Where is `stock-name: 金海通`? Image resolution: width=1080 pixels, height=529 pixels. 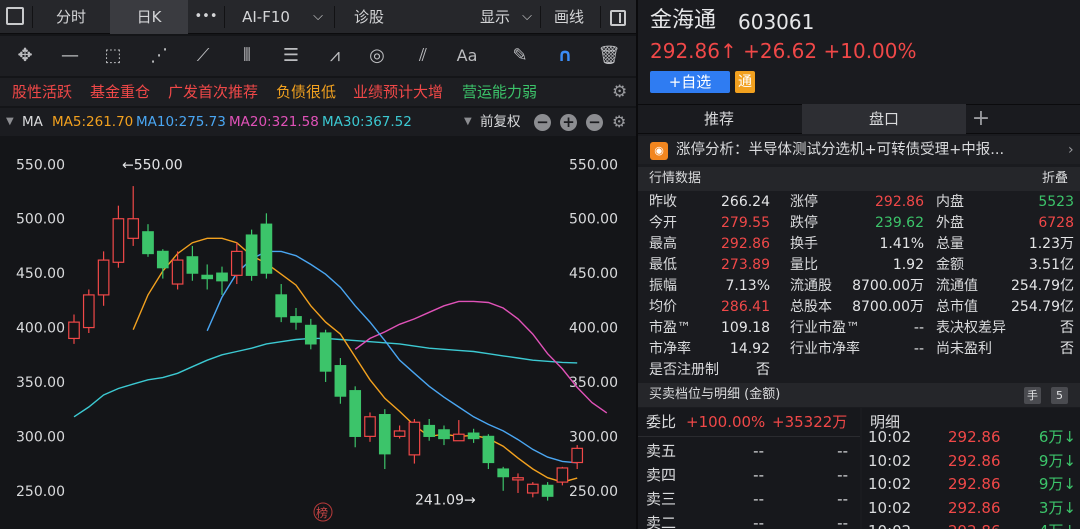
stock-name: 金海通 is located at coordinates (683, 20).